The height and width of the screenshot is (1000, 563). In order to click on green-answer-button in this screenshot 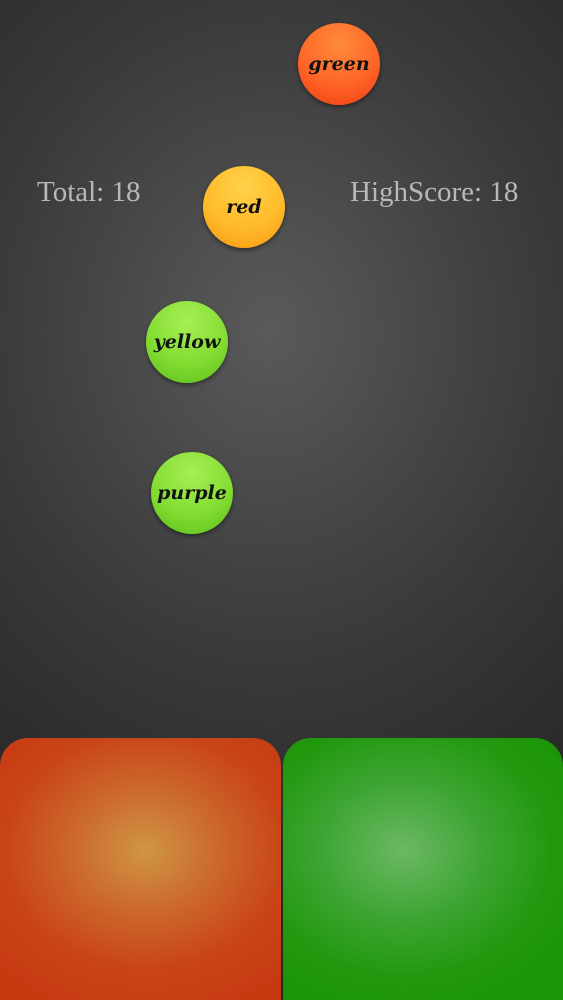, I will do `click(423, 869)`.